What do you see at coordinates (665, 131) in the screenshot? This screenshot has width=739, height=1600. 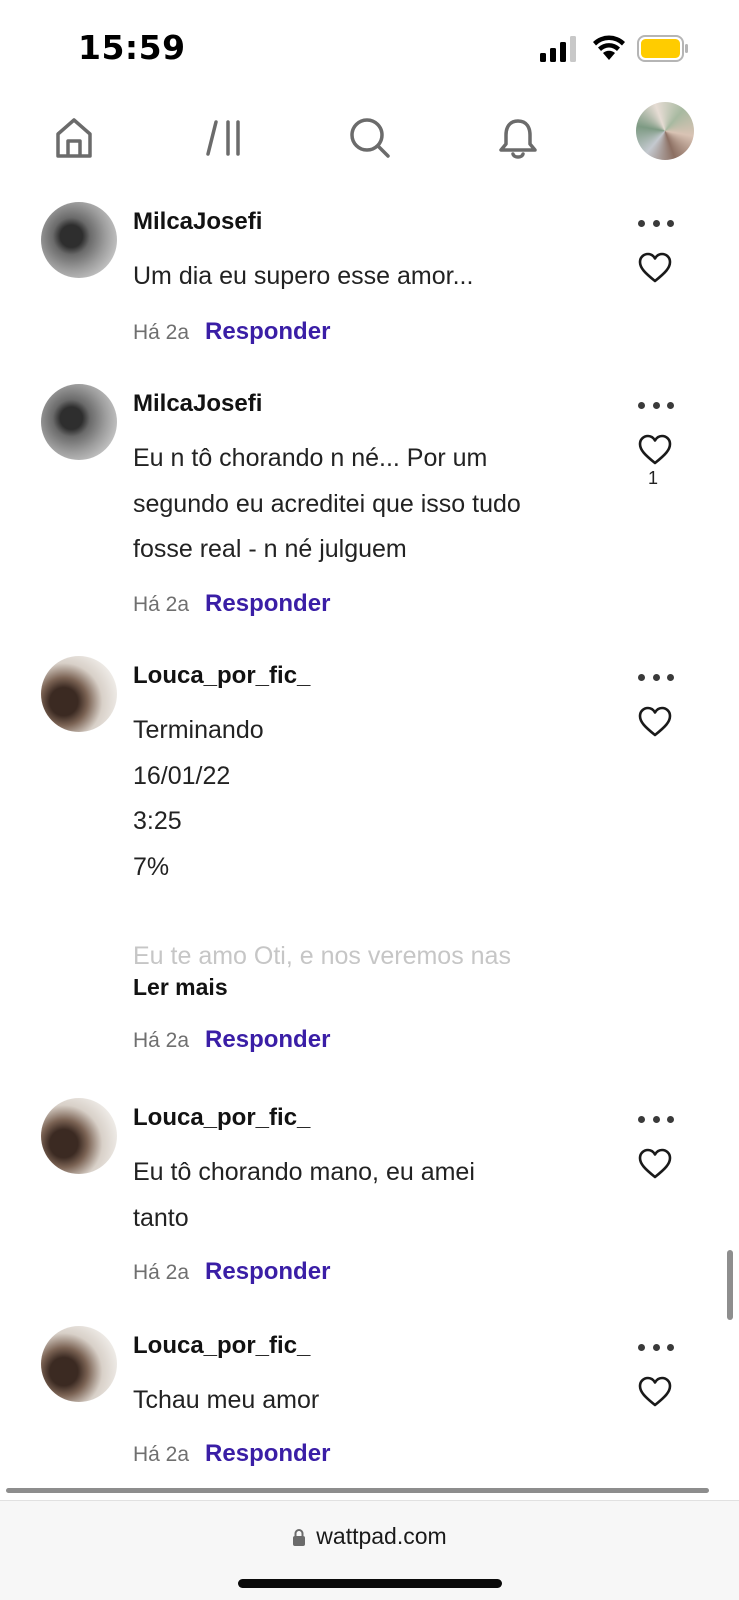 I see `profile-avatar` at bounding box center [665, 131].